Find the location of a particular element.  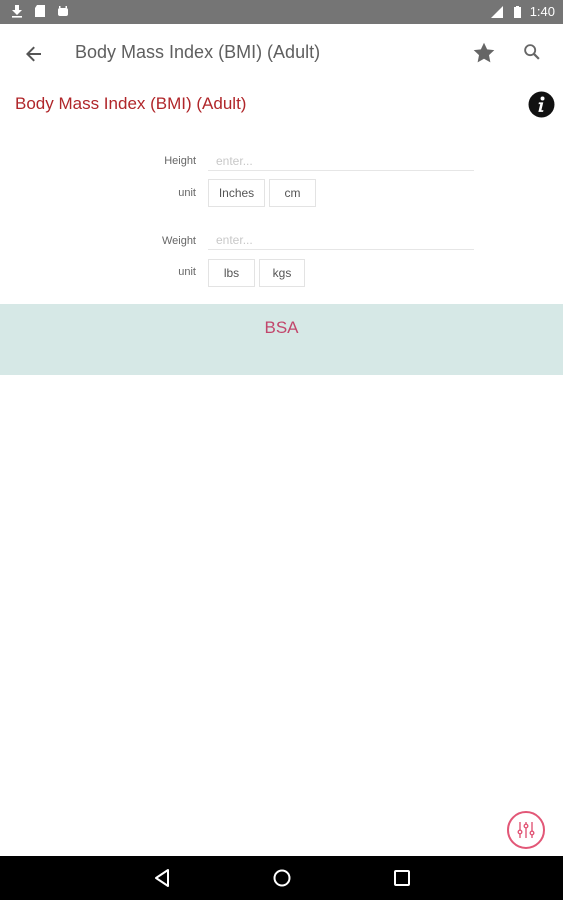

status-bar: 1:40 is located at coordinates (281, 12).